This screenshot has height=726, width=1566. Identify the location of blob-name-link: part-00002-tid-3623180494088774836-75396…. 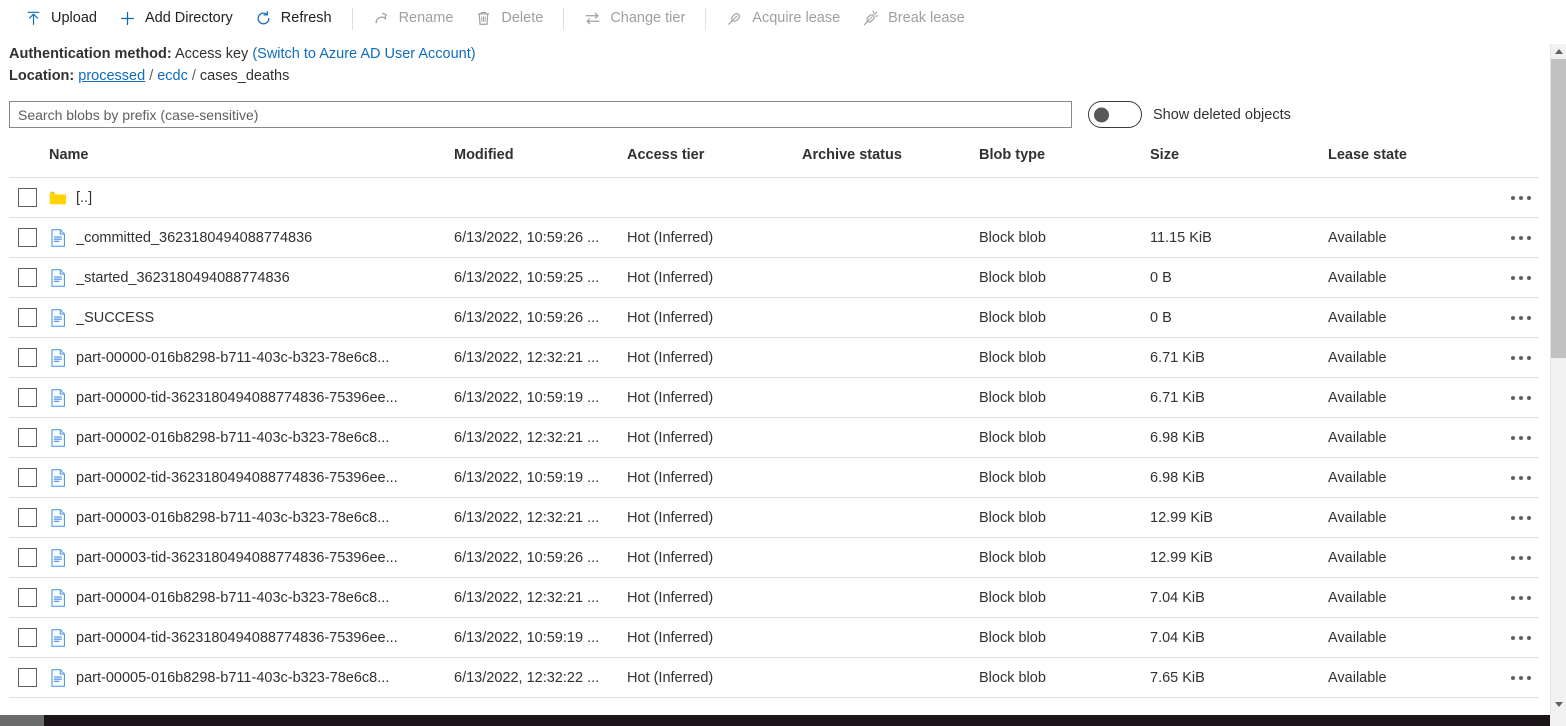
(237, 478).